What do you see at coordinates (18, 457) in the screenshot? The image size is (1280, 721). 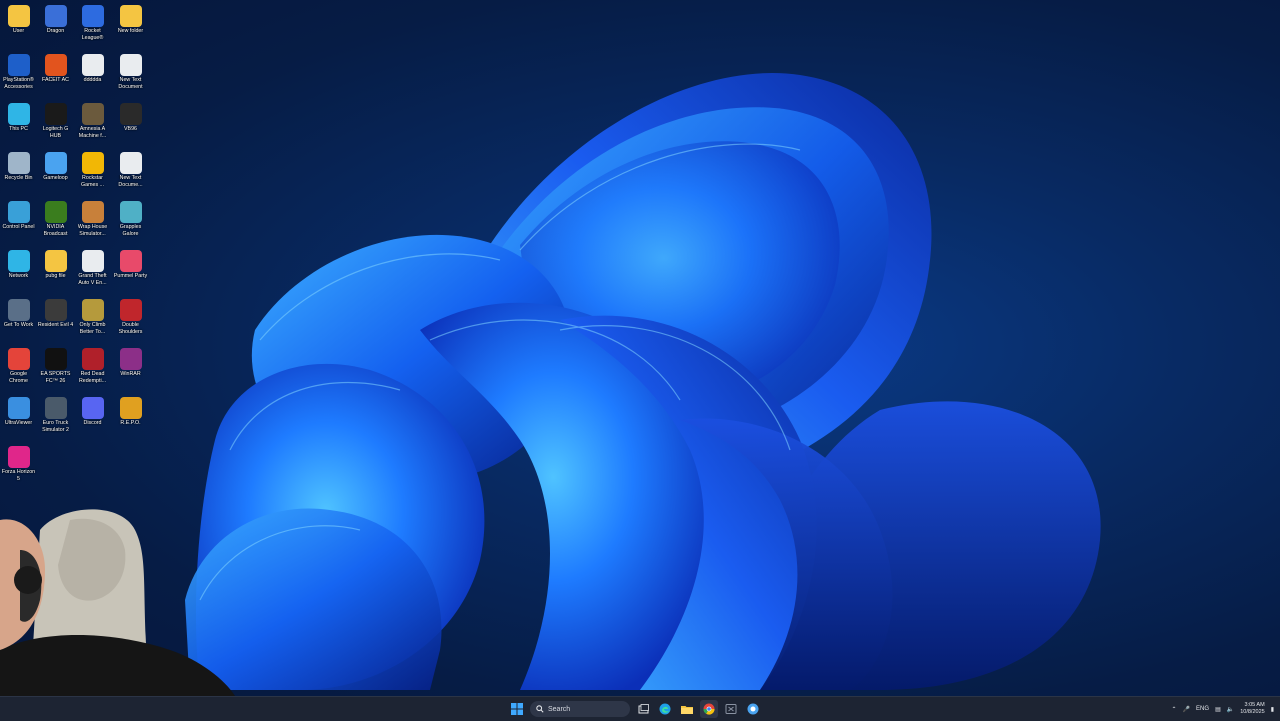 I see `forza-icon` at bounding box center [18, 457].